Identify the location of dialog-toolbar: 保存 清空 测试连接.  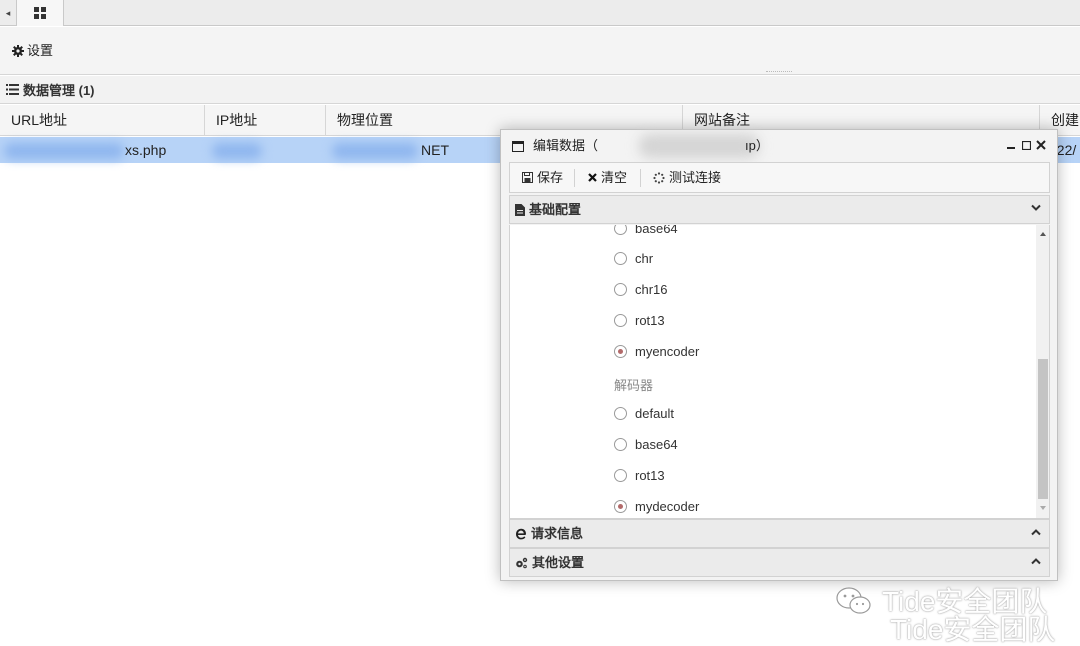
(779, 177).